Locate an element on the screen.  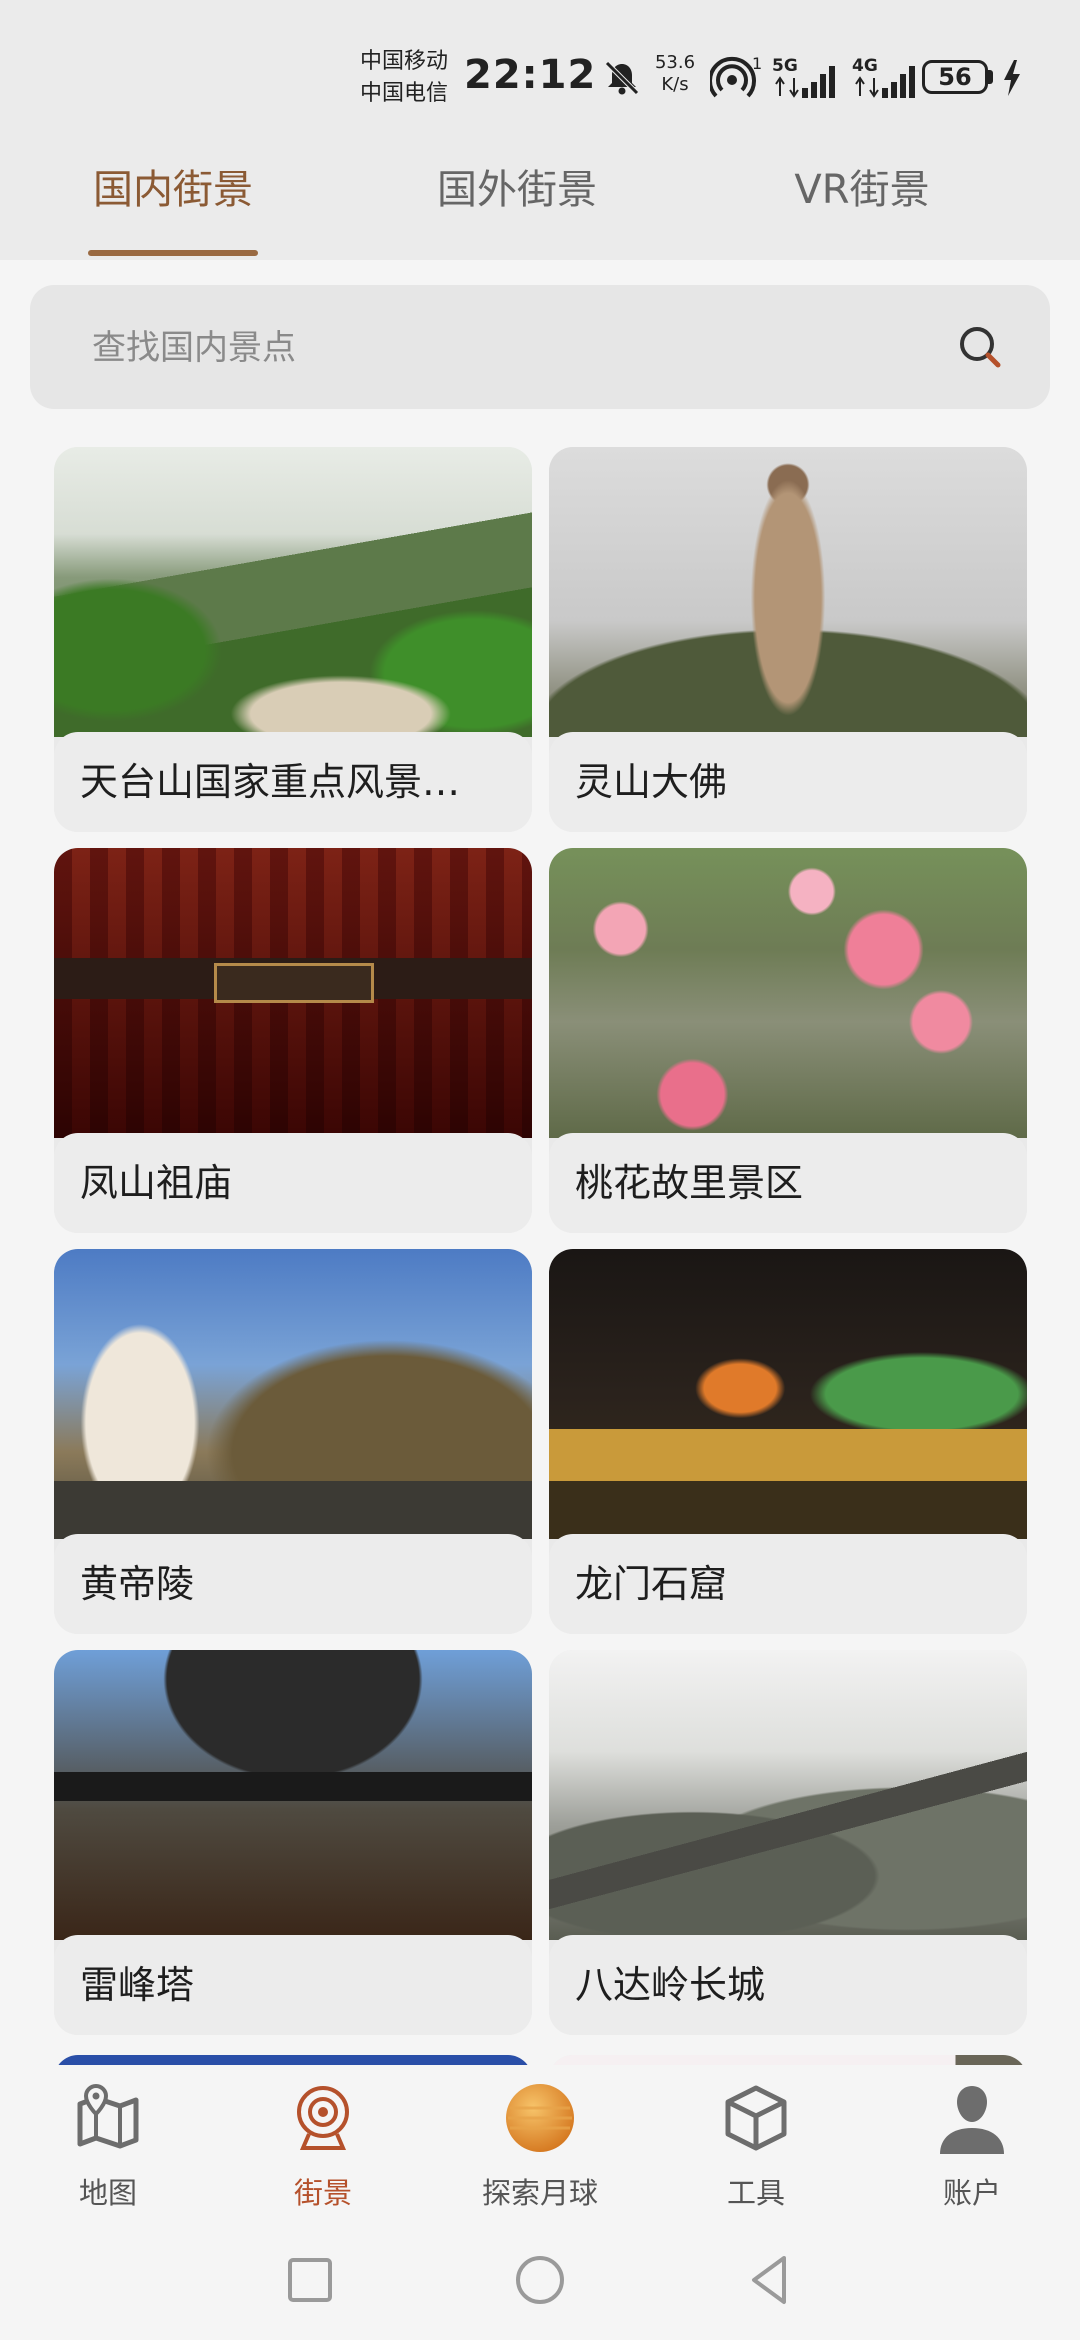
map-icon is located at coordinates (108, 2116).